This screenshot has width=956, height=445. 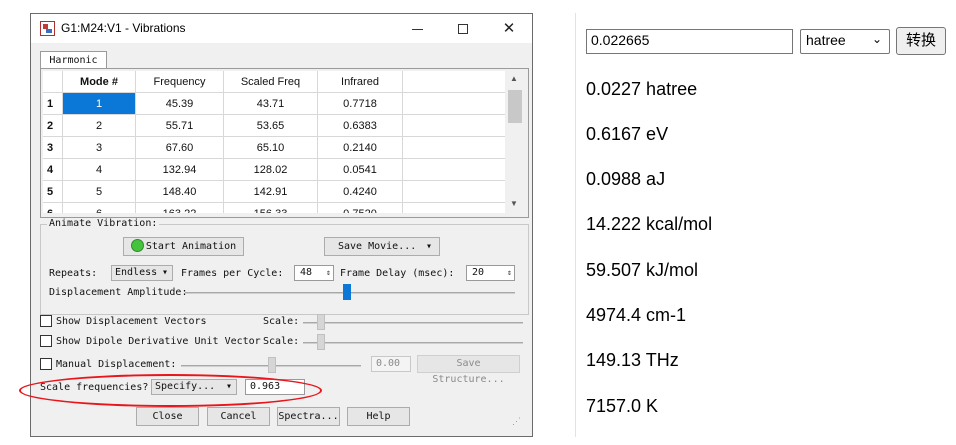 I want to click on frequency-cell: 163.22, so click(x=180, y=208).